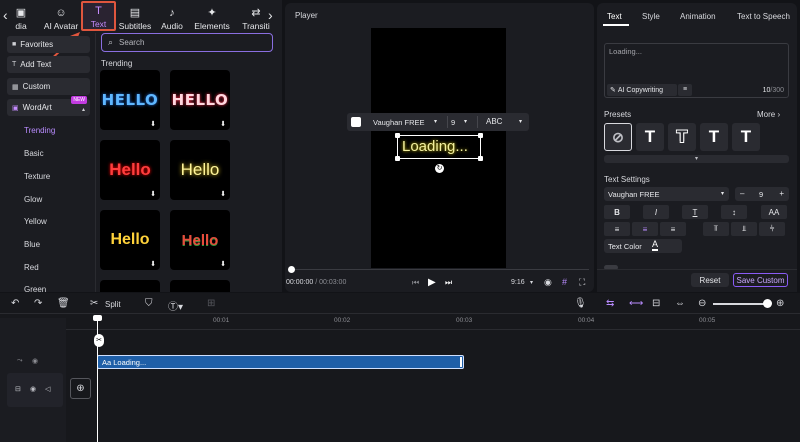 The image size is (800, 442). Describe the element at coordinates (696, 159) in the screenshot. I see `expand-presets-button: ▾` at that location.